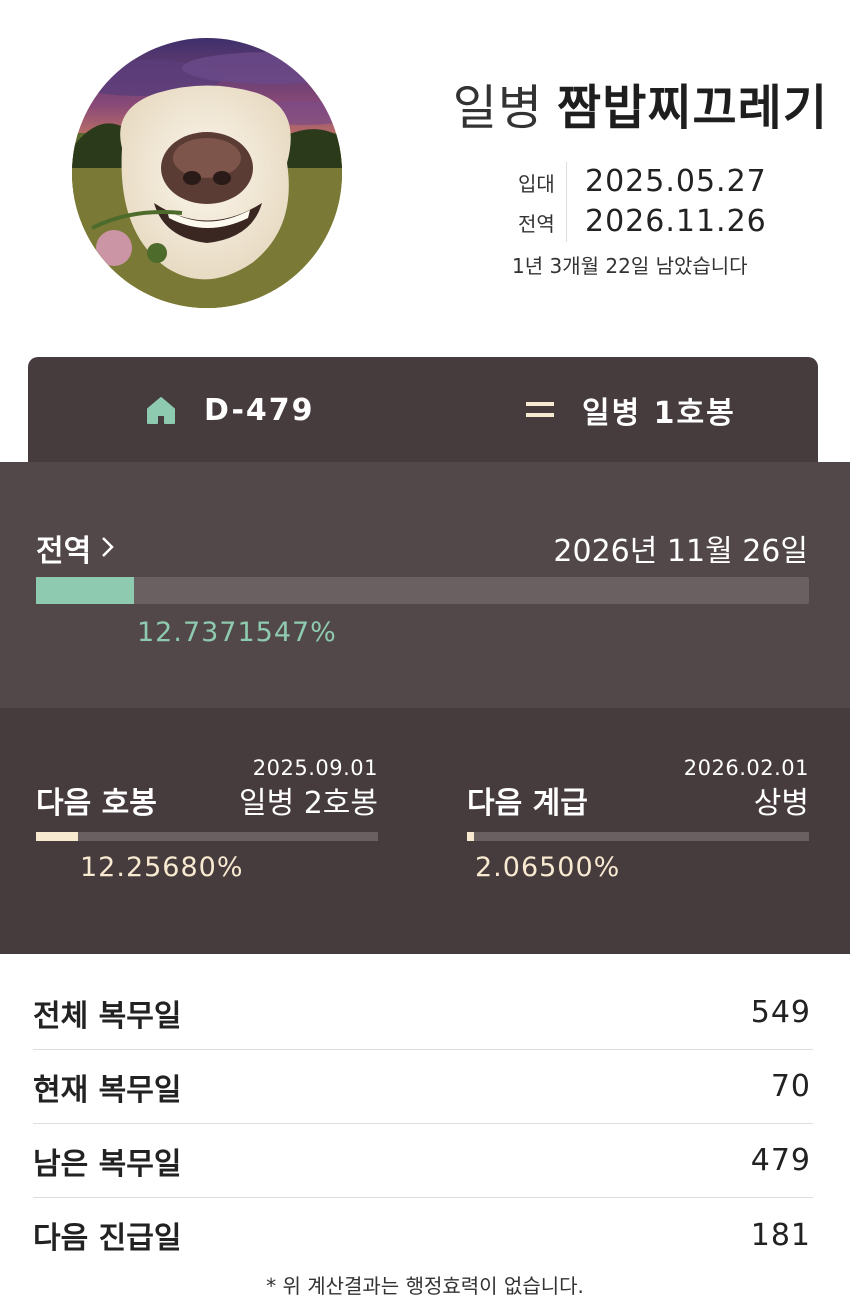 This screenshot has height=1309, width=850. I want to click on discharge-label: 전역, so click(536, 223).